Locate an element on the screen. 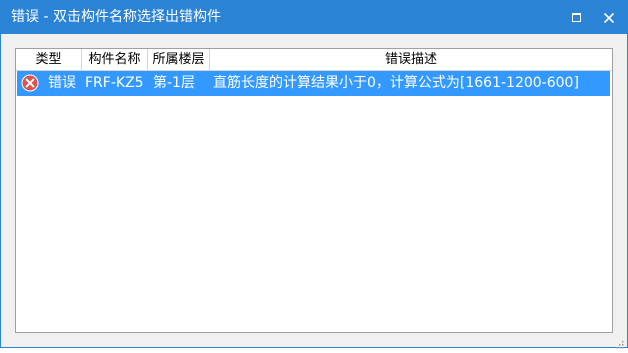 The width and height of the screenshot is (628, 353). row-type: 错误 is located at coordinates (62, 83).